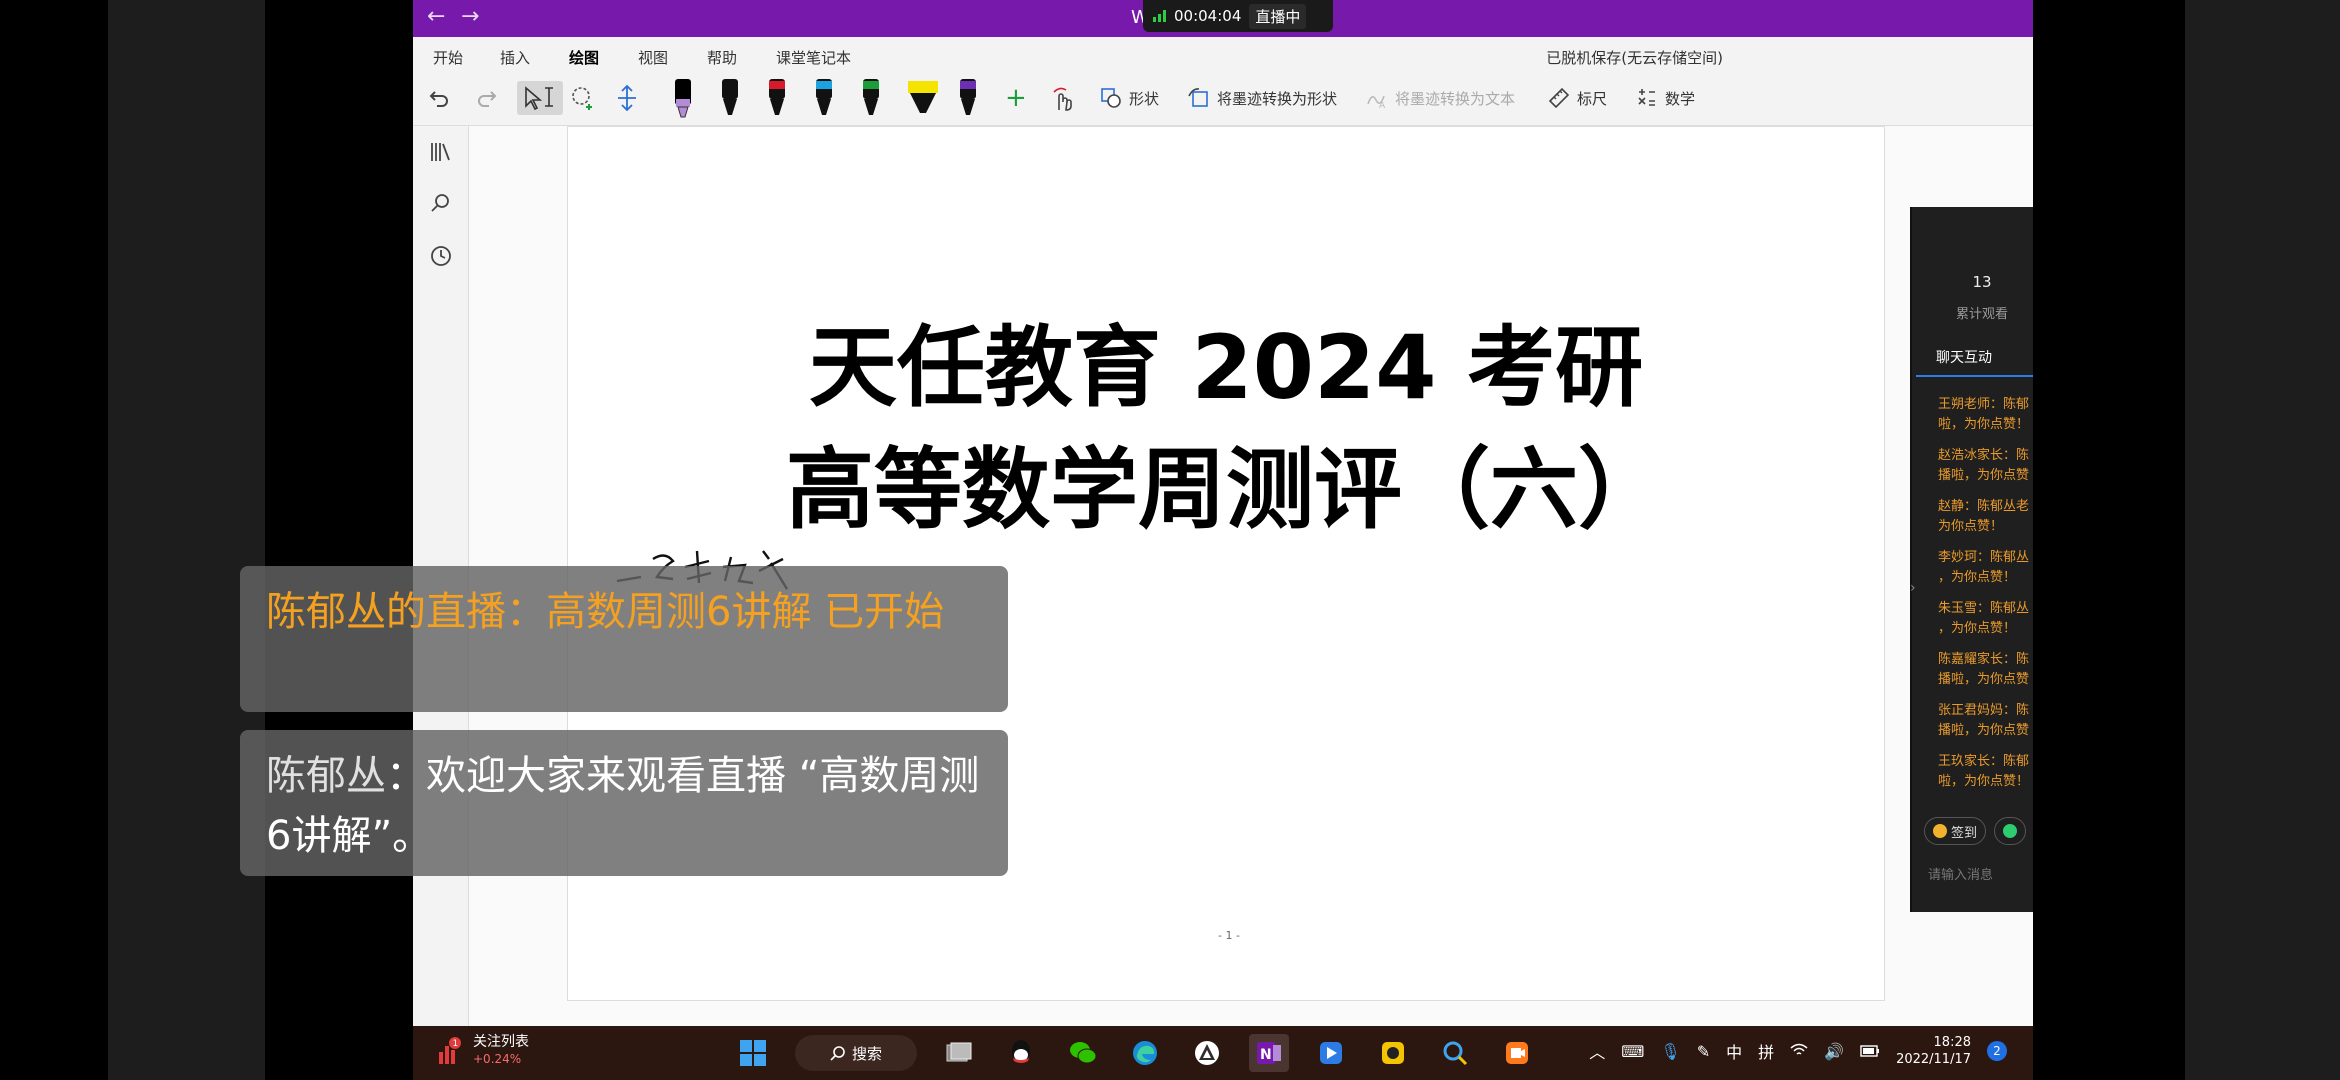 The image size is (2340, 1080). Describe the element at coordinates (1111, 98) in the screenshot. I see `shapes-icon` at that location.